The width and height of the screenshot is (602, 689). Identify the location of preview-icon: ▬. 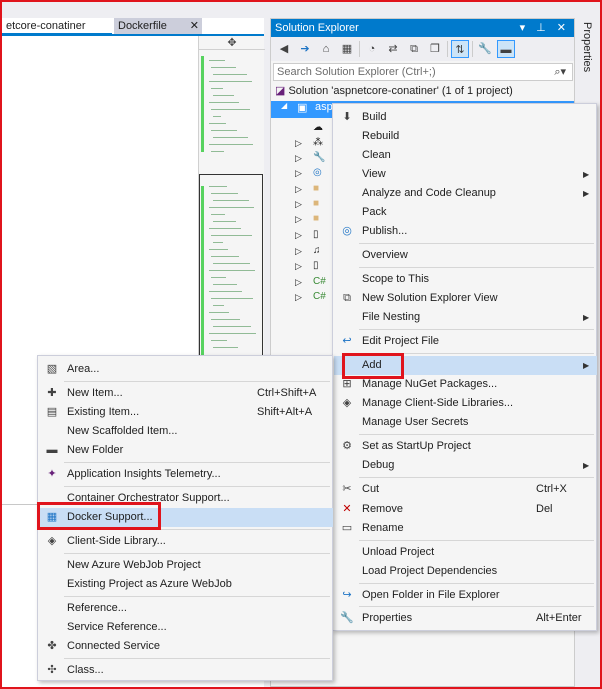
(506, 49).